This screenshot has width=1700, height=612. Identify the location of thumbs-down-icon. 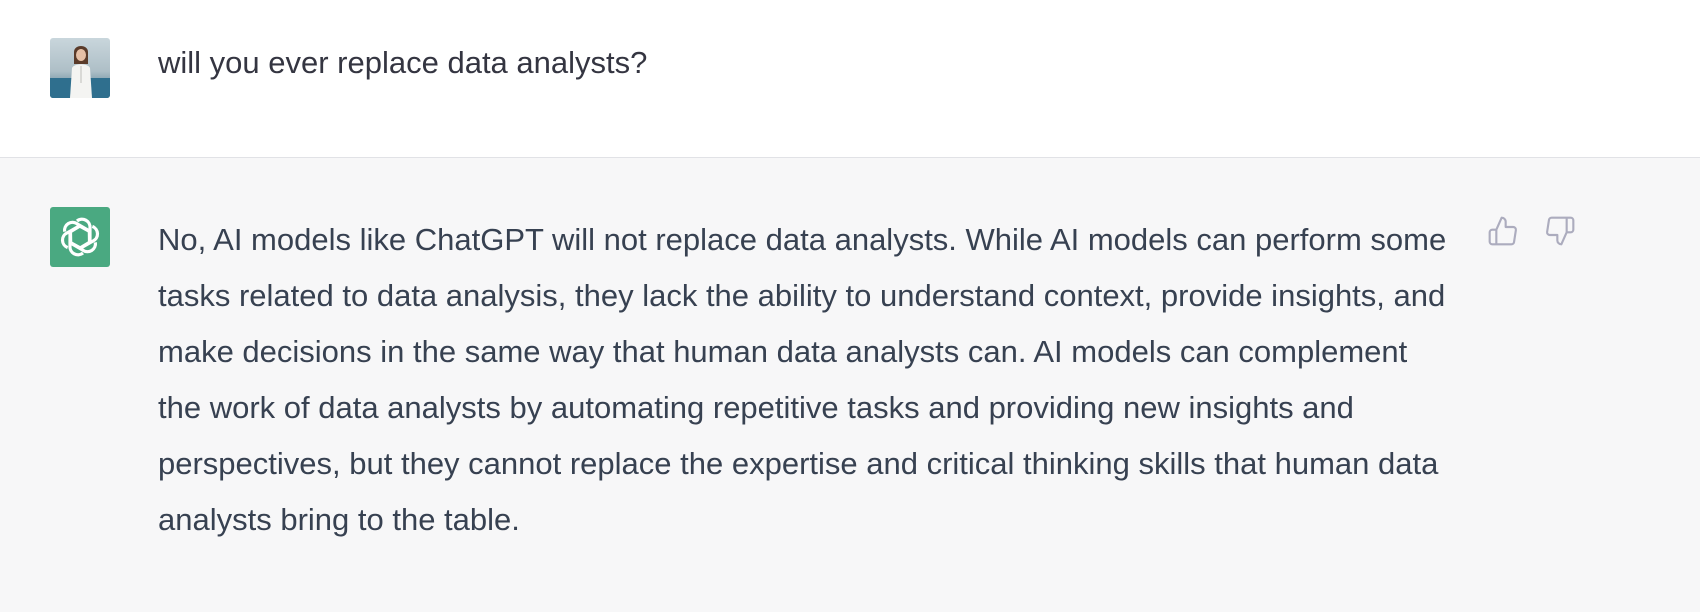
(1560, 231).